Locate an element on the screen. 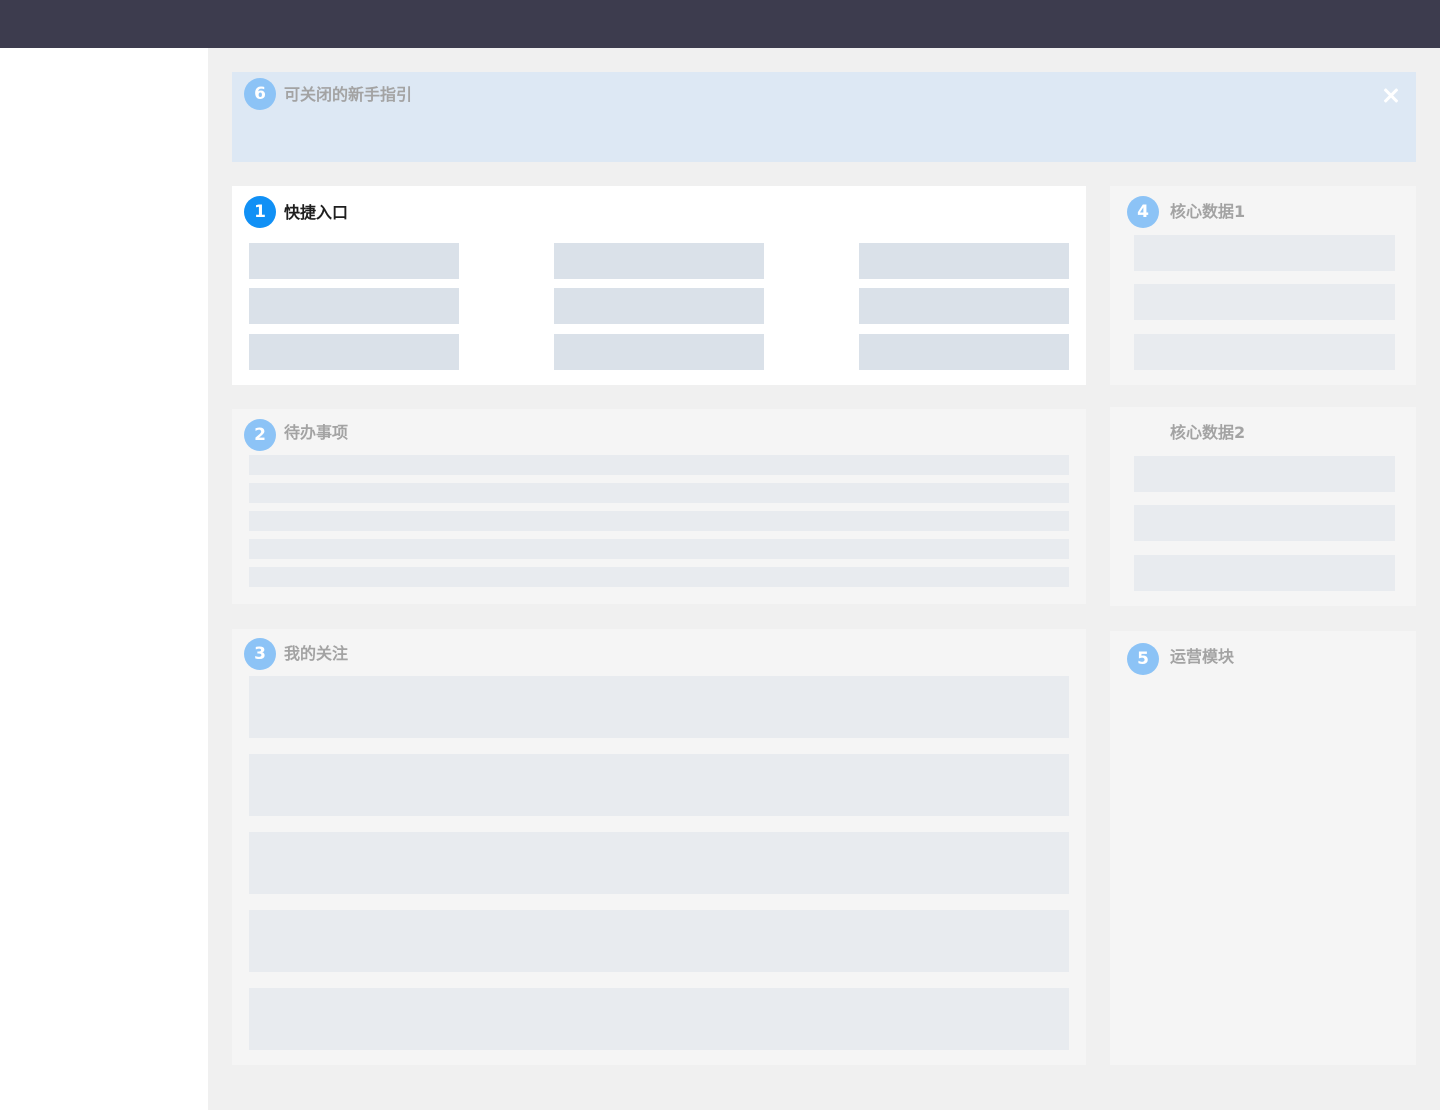 The height and width of the screenshot is (1110, 1440). top-navigation-bar is located at coordinates (720, 24).